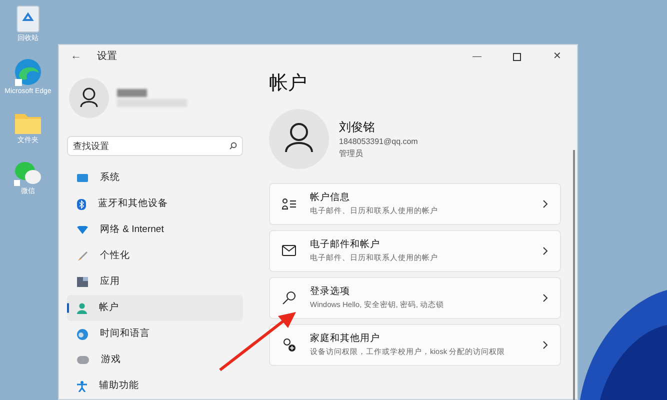 This screenshot has width=667, height=400. I want to click on user-email: 1848053391@qq.com, so click(378, 142).